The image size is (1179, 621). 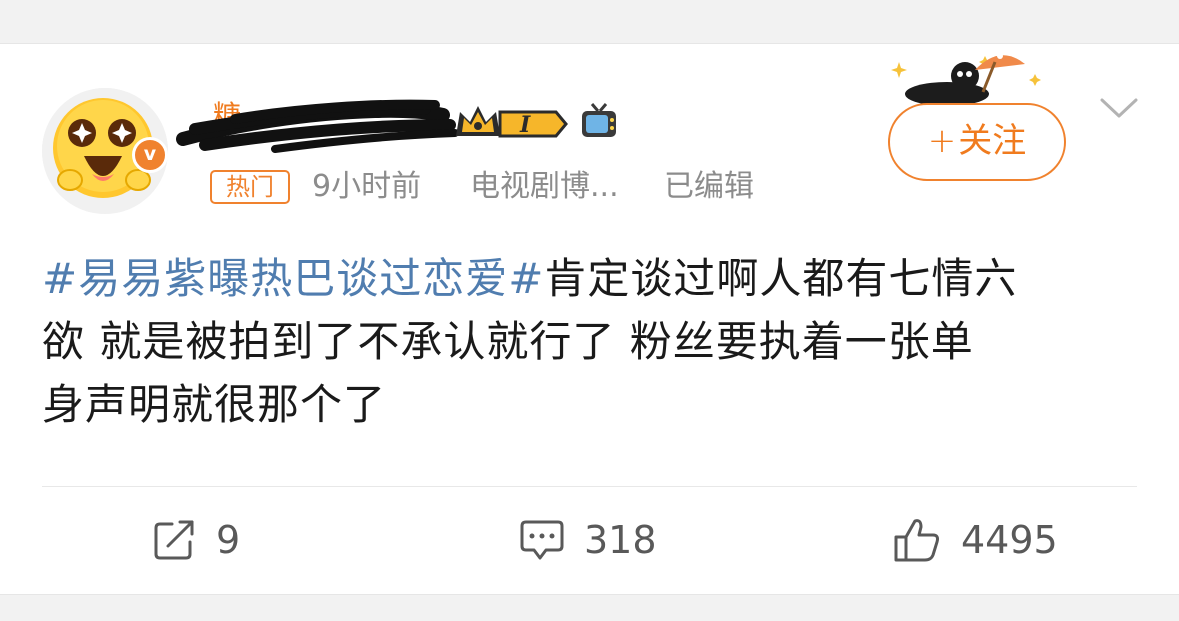 I want to click on follow-label: 关注, so click(x=992, y=141).